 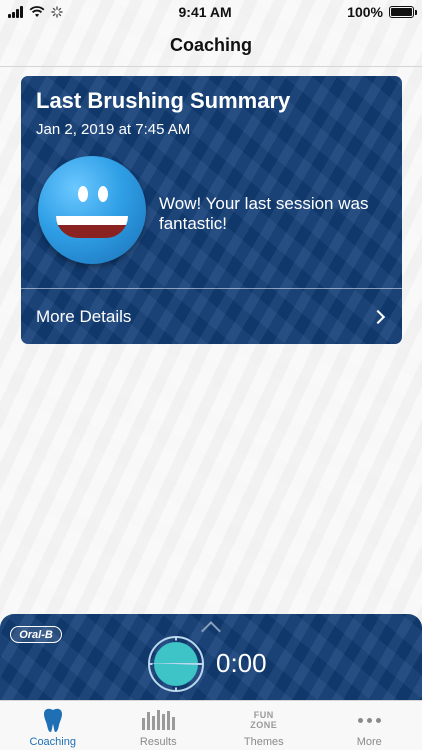 What do you see at coordinates (210, 45) in the screenshot?
I see `page-title: Coaching` at bounding box center [210, 45].